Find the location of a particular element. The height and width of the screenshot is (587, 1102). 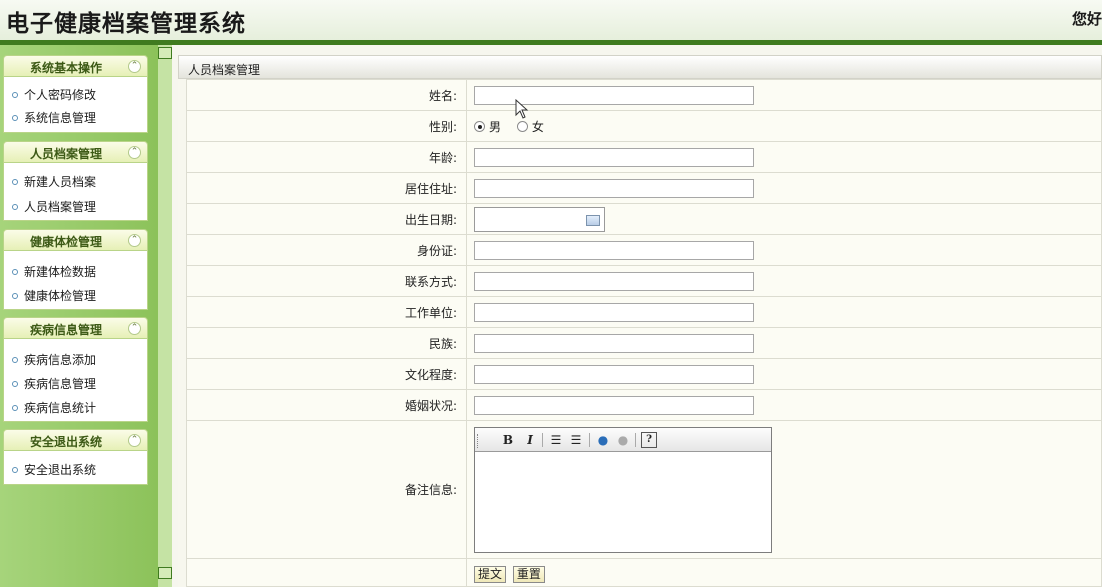

sidebar-item-logout: 安全退出系统 is located at coordinates (54, 469).